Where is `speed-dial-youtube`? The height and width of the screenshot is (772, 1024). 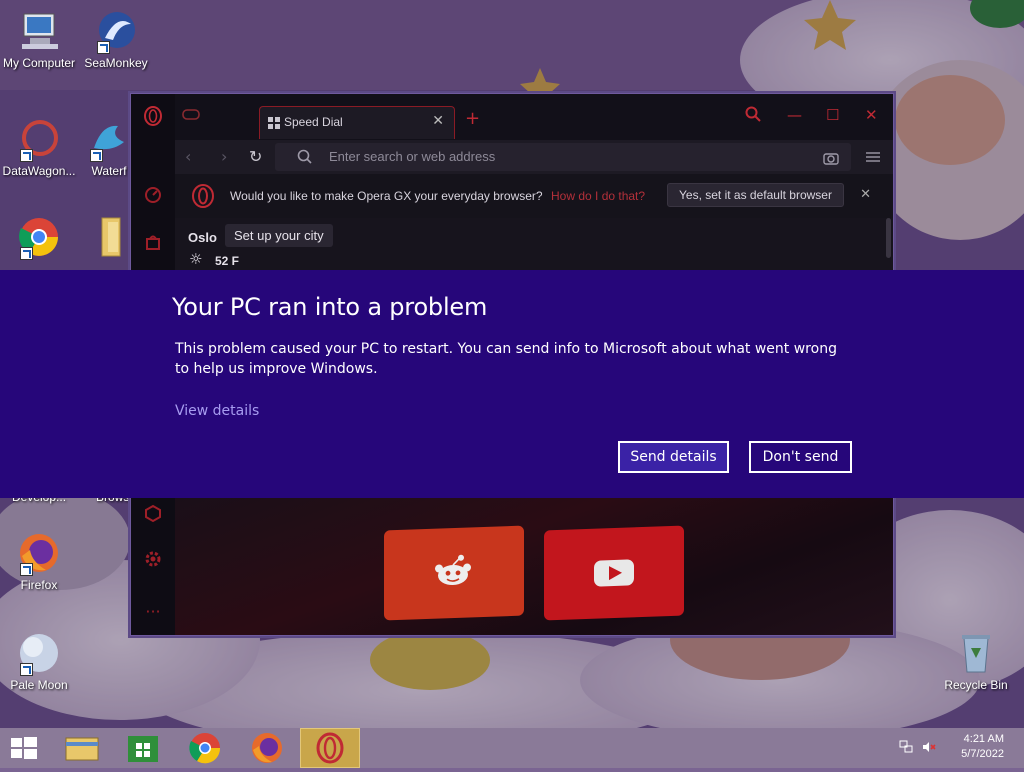
speed-dial-youtube is located at coordinates (614, 573).